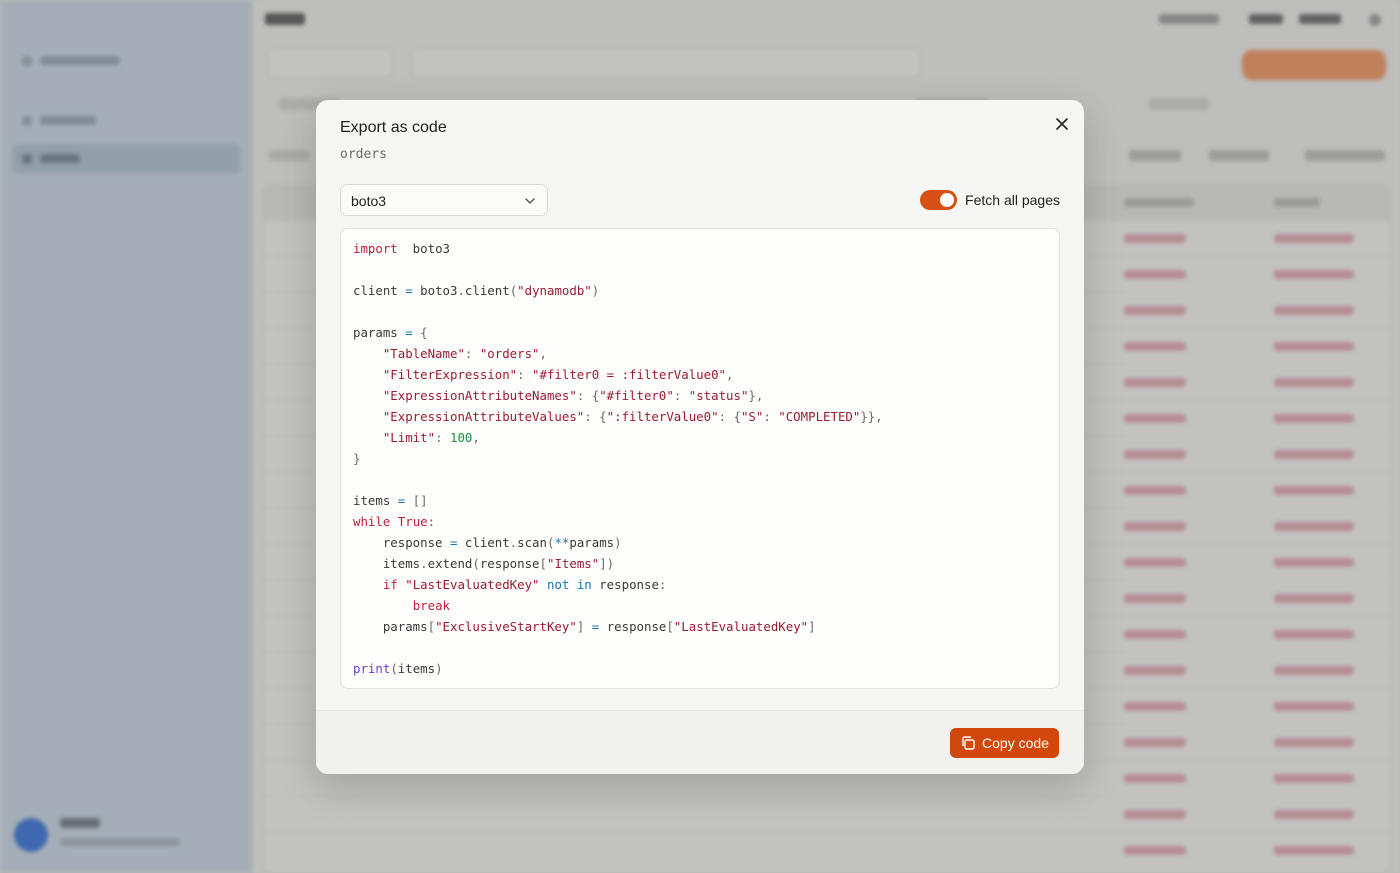 This screenshot has width=1400, height=873. I want to click on code-token: **, so click(562, 542).